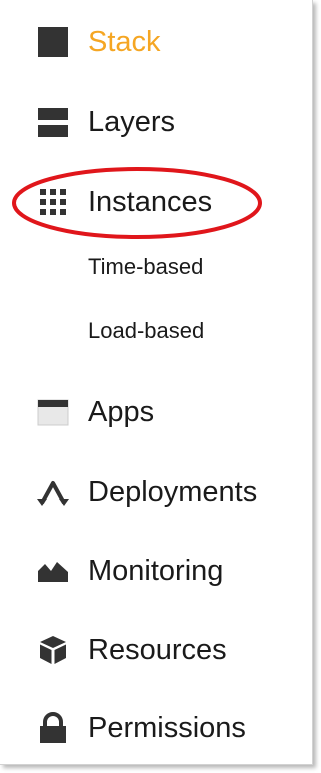 The height and width of the screenshot is (773, 321). I want to click on lock-icon, so click(53, 728).